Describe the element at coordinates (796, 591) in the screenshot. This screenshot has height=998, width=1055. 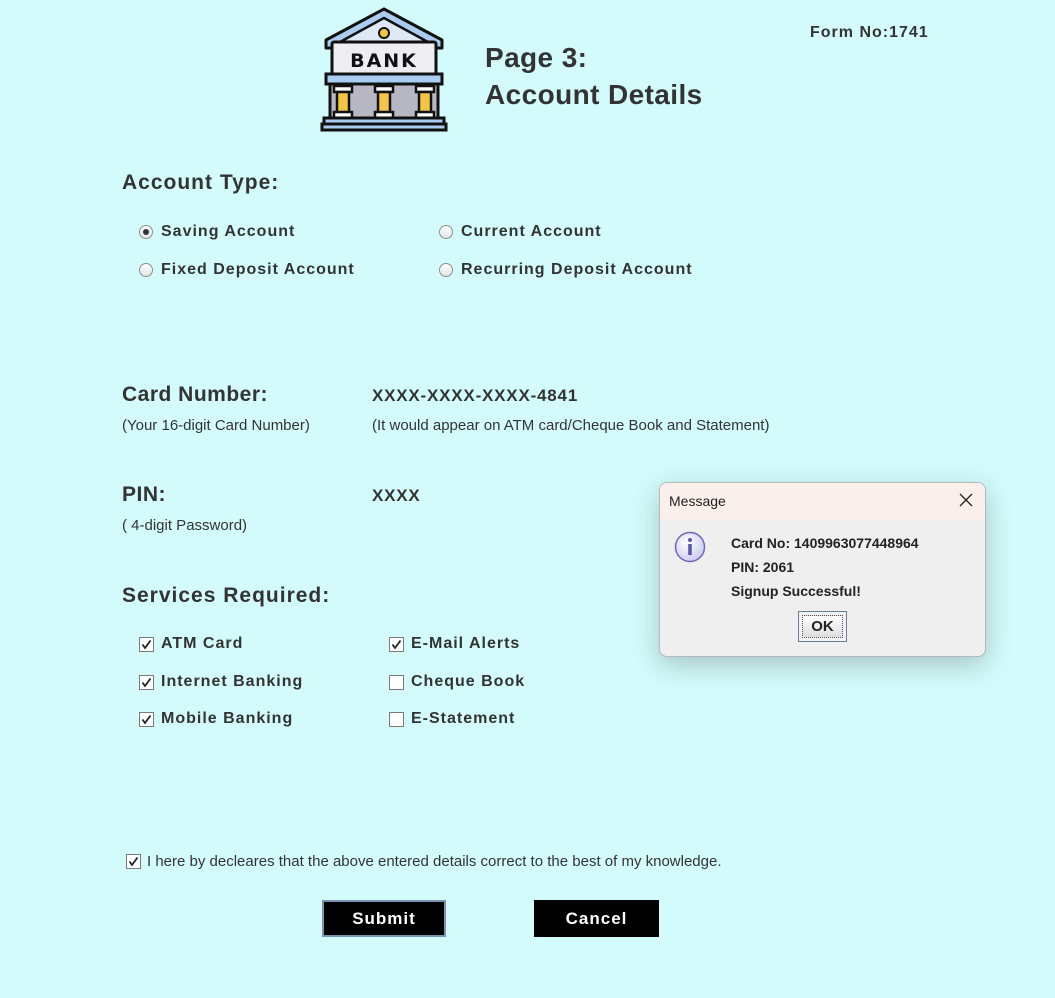
I see `dialog-message: Signup Successful!` at that location.